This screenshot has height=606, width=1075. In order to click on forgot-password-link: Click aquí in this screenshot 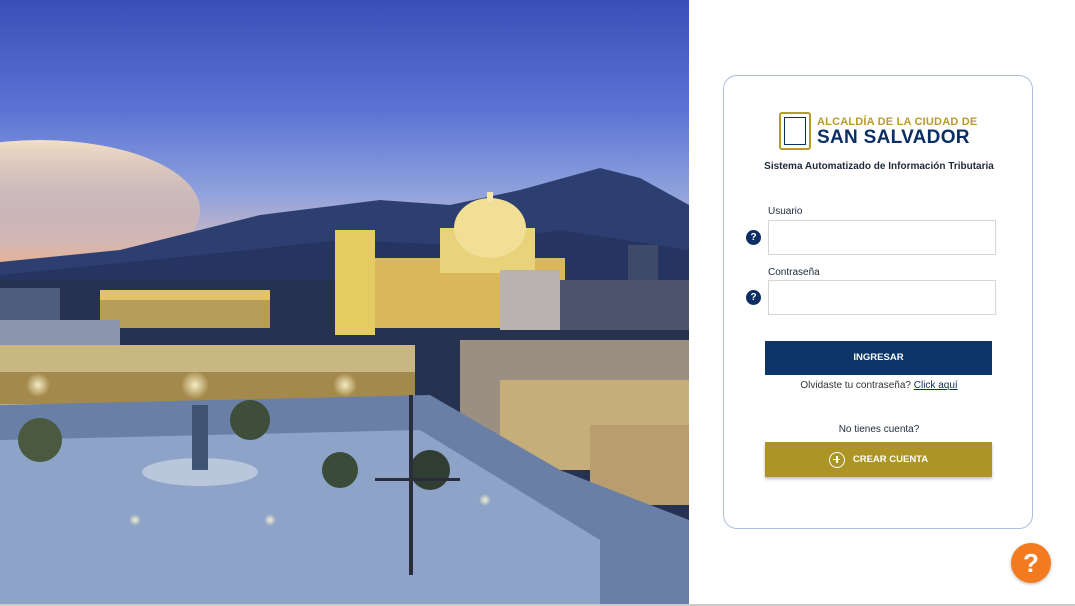, I will do `click(936, 385)`.